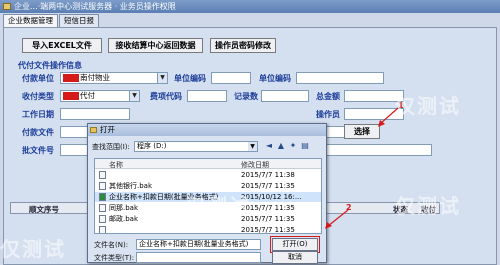  Describe the element at coordinates (401, 105) in the screenshot. I see `annotation-step1: 1` at that location.